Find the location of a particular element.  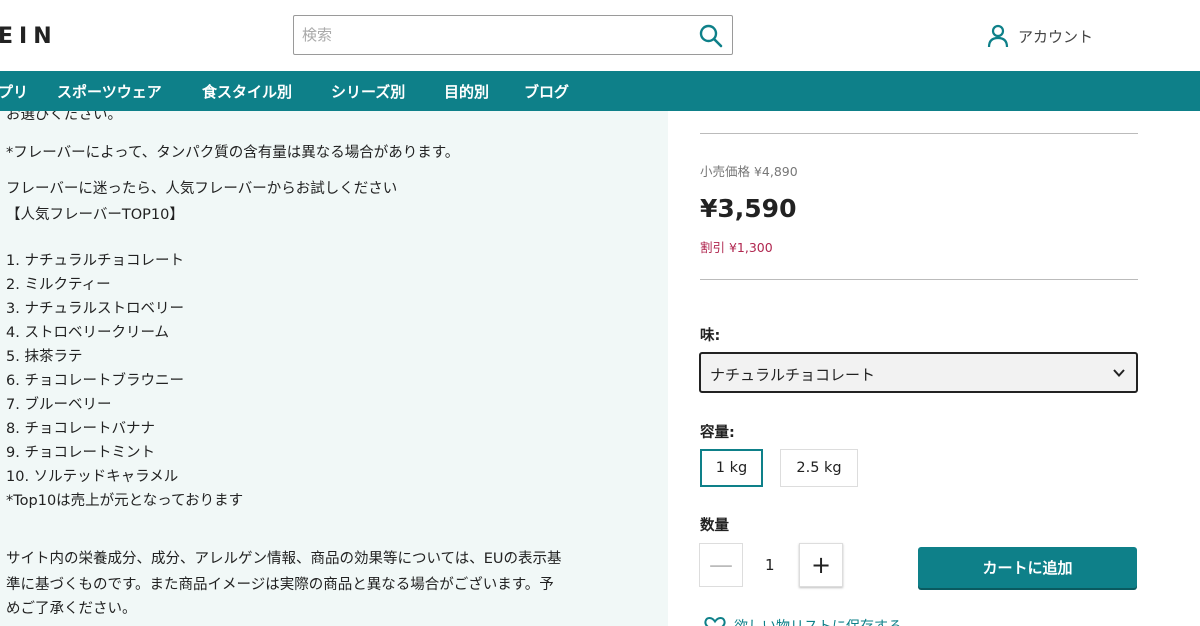

description-line: 【人気フレーバーTOP10】 is located at coordinates (95, 215).